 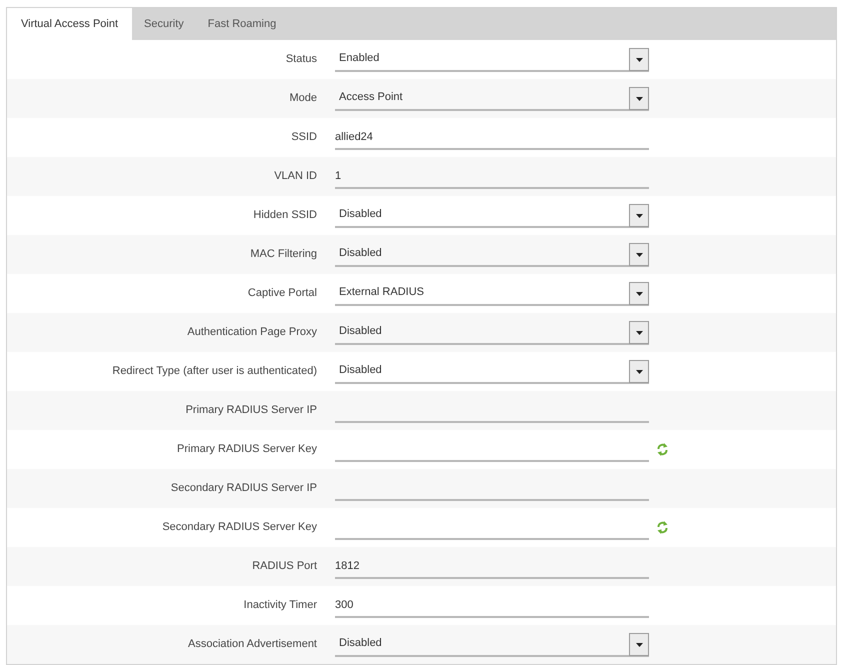 I want to click on field-label: Primary RADIUS Server Key, so click(x=246, y=450).